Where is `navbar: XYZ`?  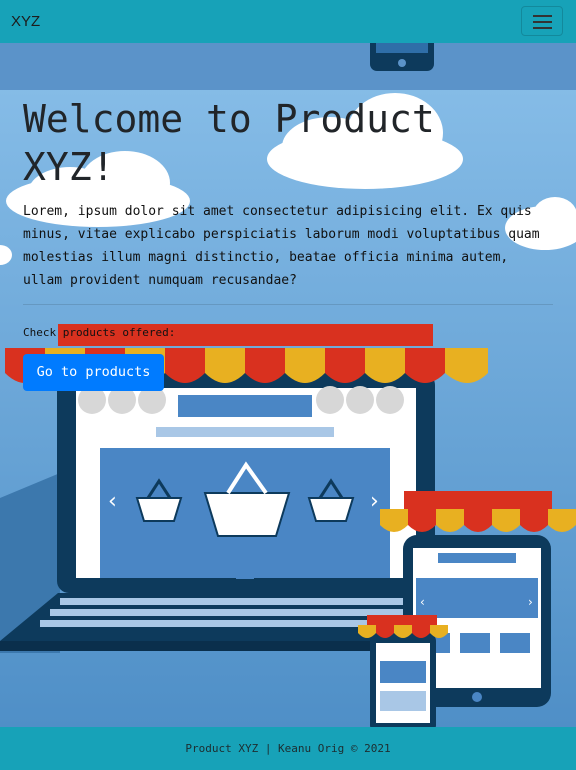 navbar: XYZ is located at coordinates (288, 21).